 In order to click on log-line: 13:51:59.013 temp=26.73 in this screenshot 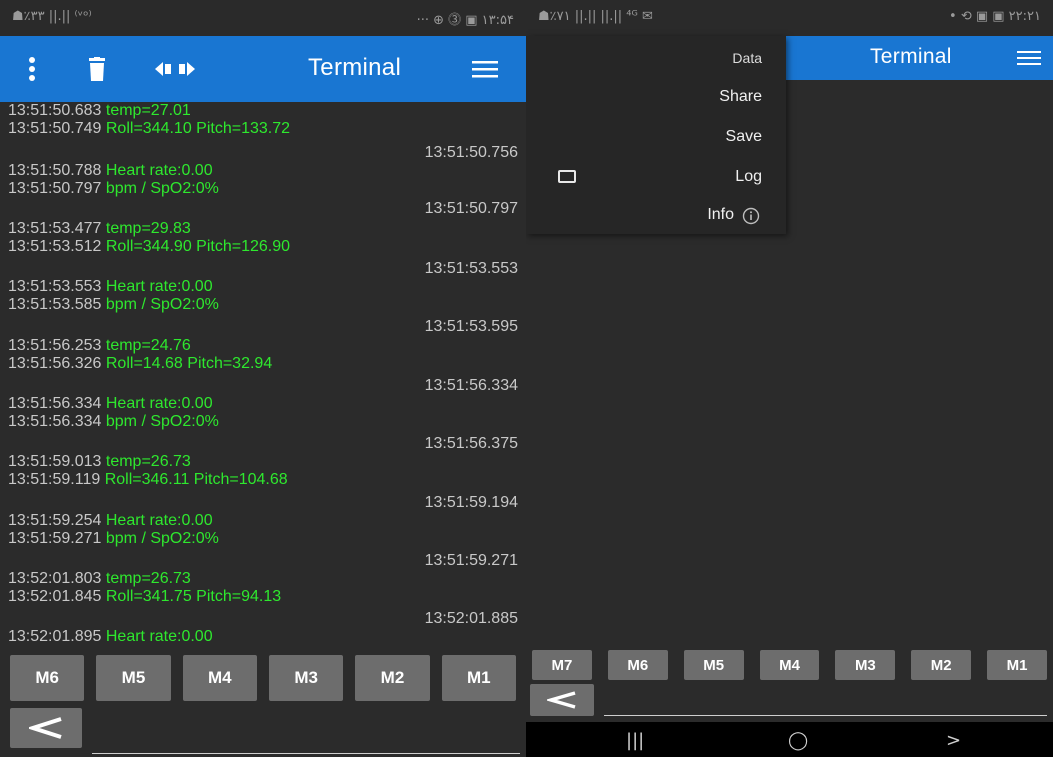, I will do `click(99, 462)`.